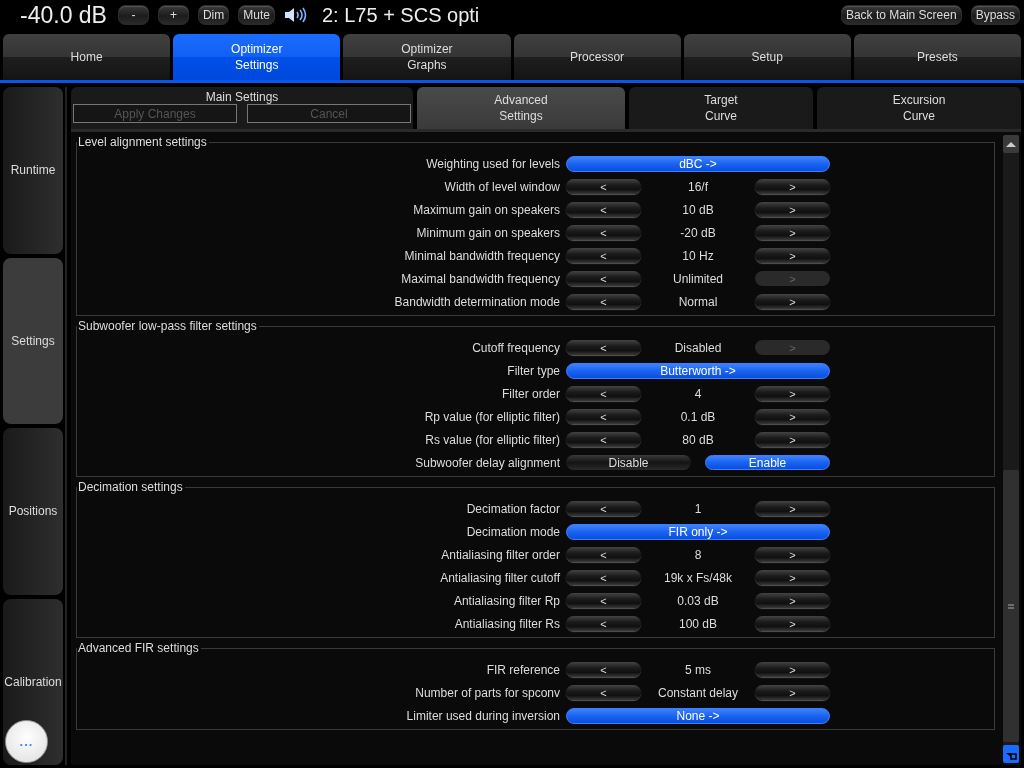 The image size is (1024, 768). I want to click on dim-button: Dim, so click(213, 15).